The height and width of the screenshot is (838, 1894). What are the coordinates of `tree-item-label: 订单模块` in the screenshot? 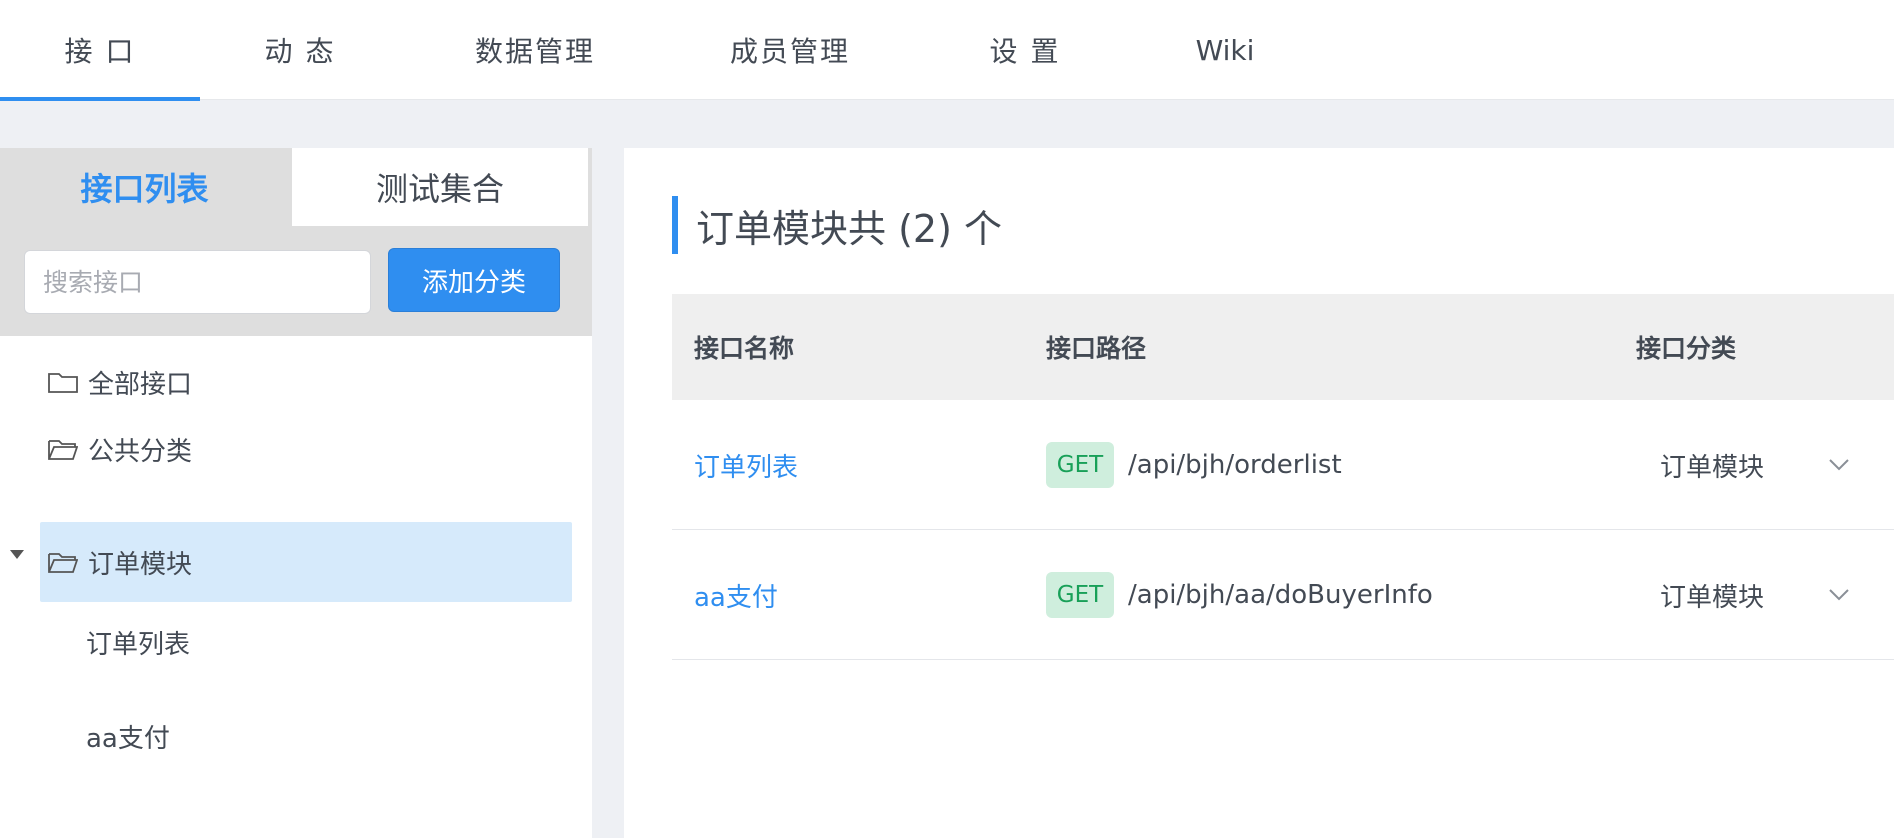 It's located at (140, 564).